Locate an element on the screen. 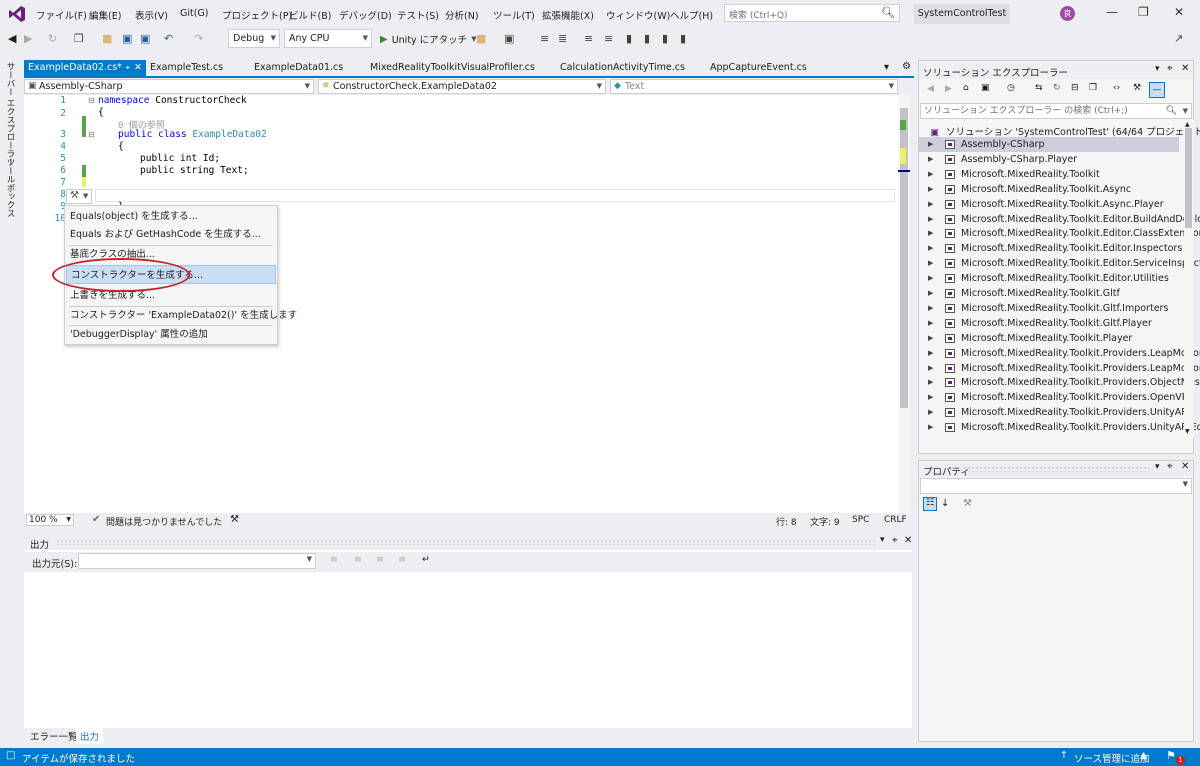 The height and width of the screenshot is (766, 1200). indent-icon: ≡ is located at coordinates (588, 38).